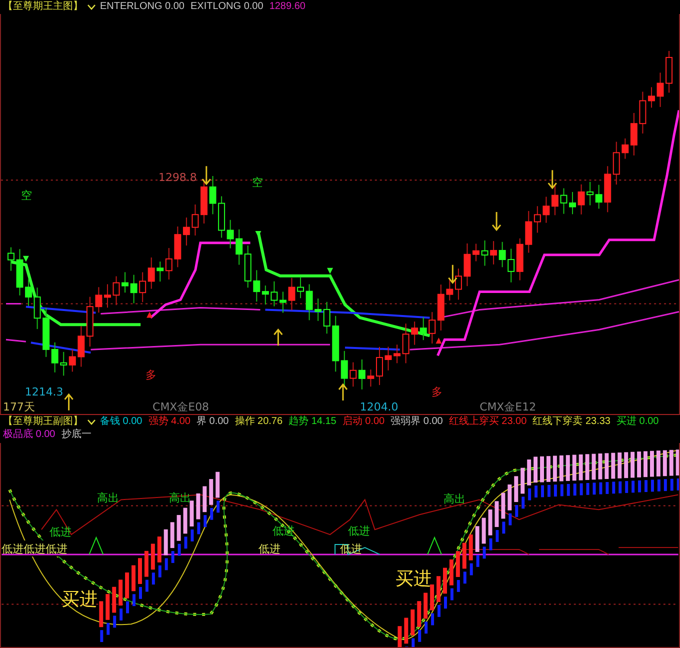  I want to click on indicator-value: 强势 4.00, so click(169, 421).